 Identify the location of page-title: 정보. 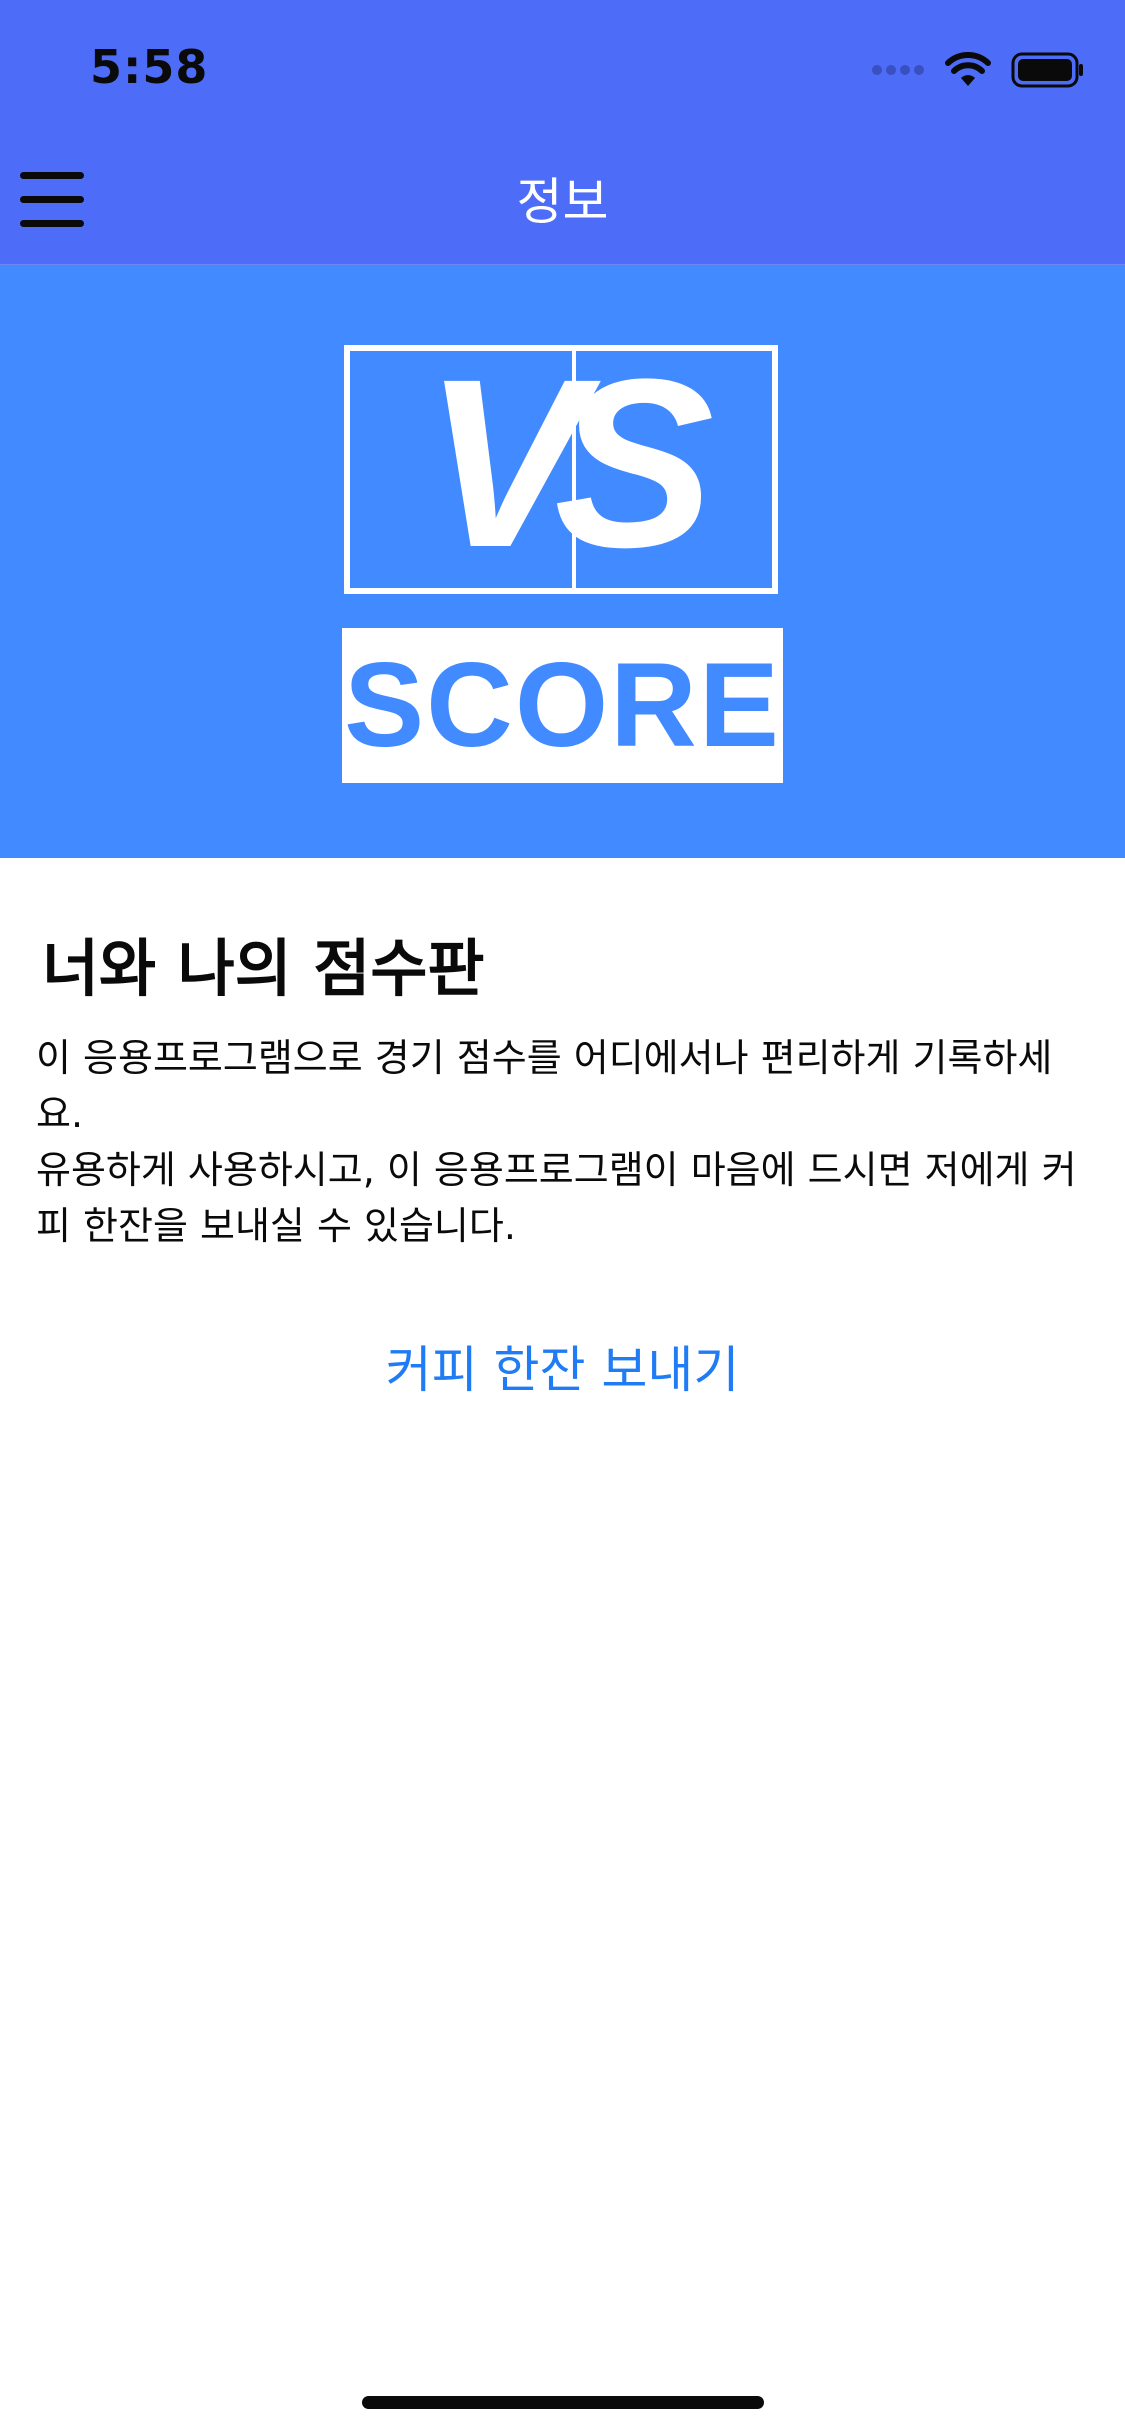
(562, 202).